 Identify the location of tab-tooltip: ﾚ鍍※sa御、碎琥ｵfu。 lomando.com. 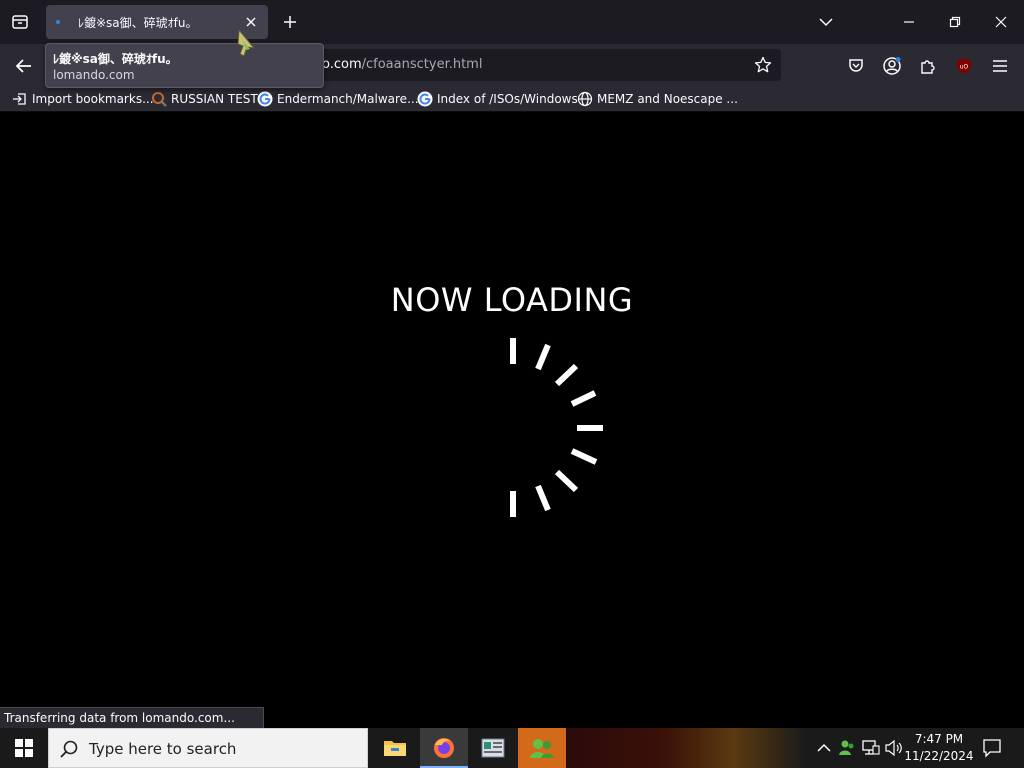
(184, 65).